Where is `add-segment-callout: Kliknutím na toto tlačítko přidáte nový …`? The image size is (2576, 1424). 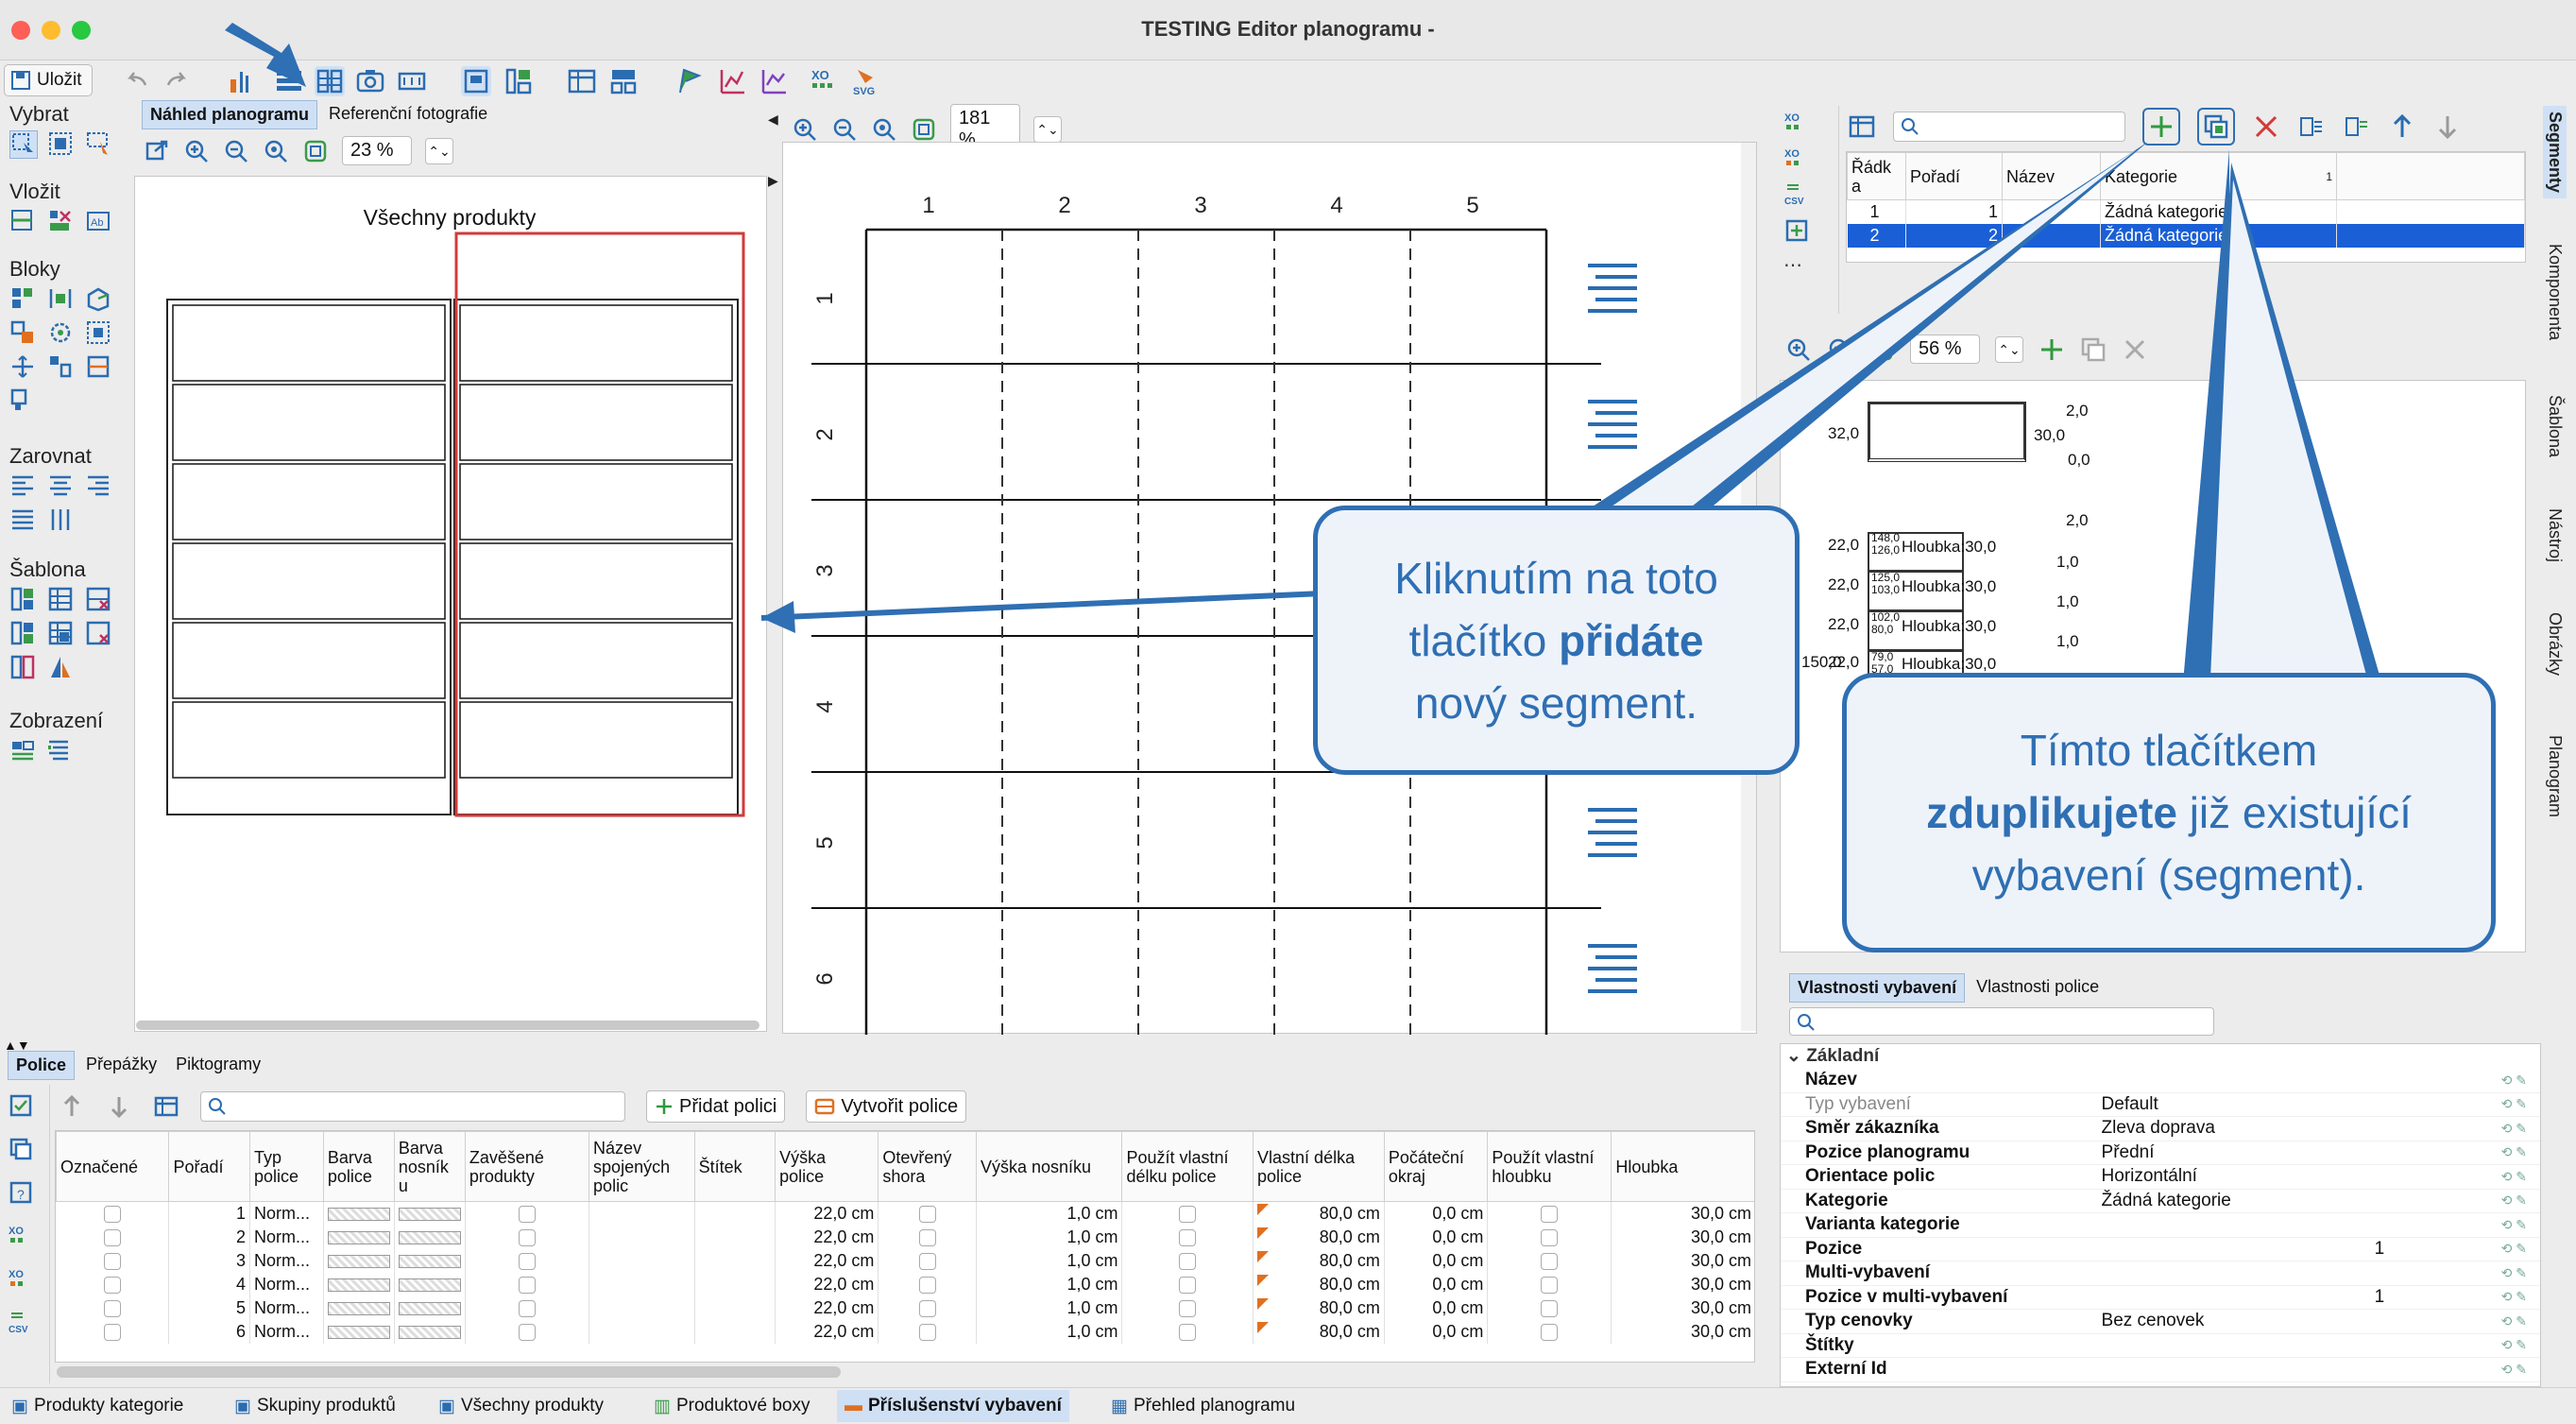 add-segment-callout: Kliknutím na toto tlačítko přidáte nový … is located at coordinates (1557, 640).